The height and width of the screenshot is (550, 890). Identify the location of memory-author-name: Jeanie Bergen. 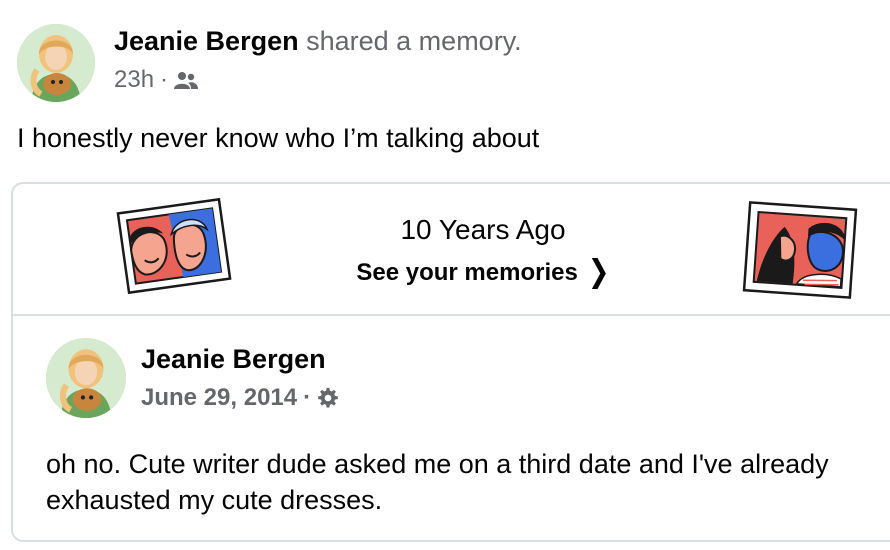
(233, 359).